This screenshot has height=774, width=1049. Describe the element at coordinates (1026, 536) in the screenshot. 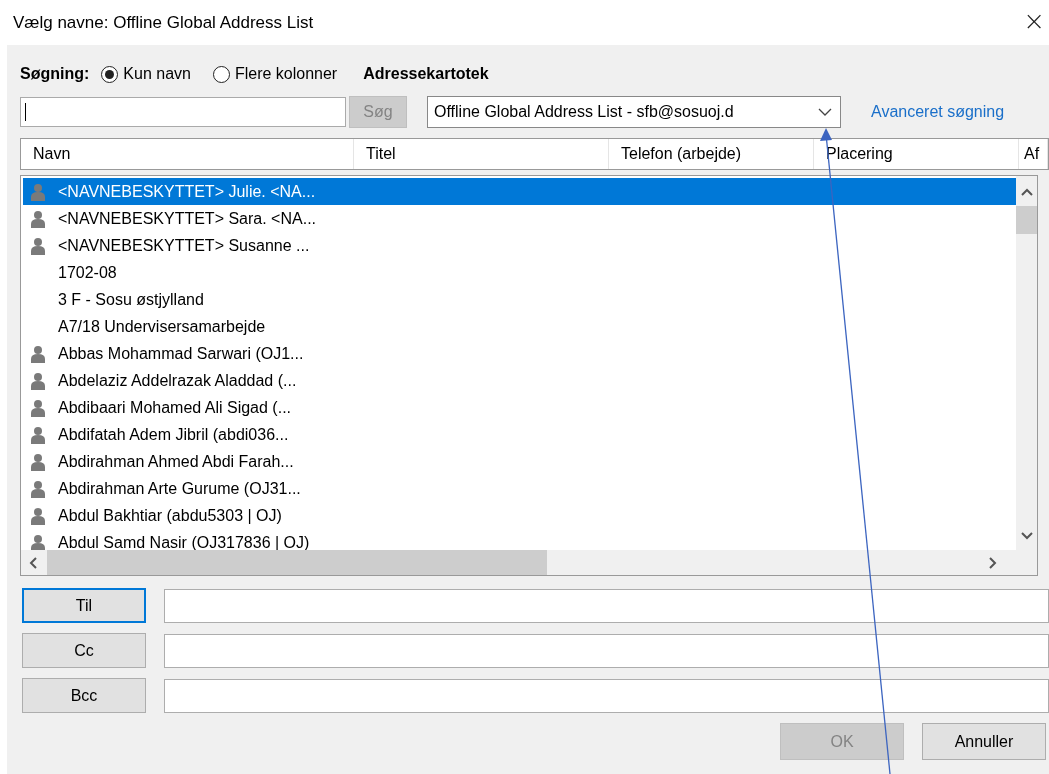

I see `scroll-down-icon` at that location.